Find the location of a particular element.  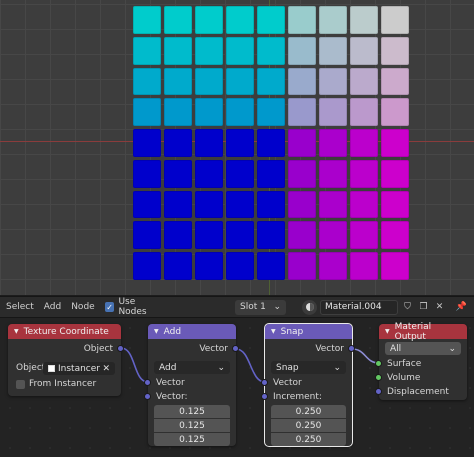

clear-x-icon: ✕ is located at coordinates (106, 369).